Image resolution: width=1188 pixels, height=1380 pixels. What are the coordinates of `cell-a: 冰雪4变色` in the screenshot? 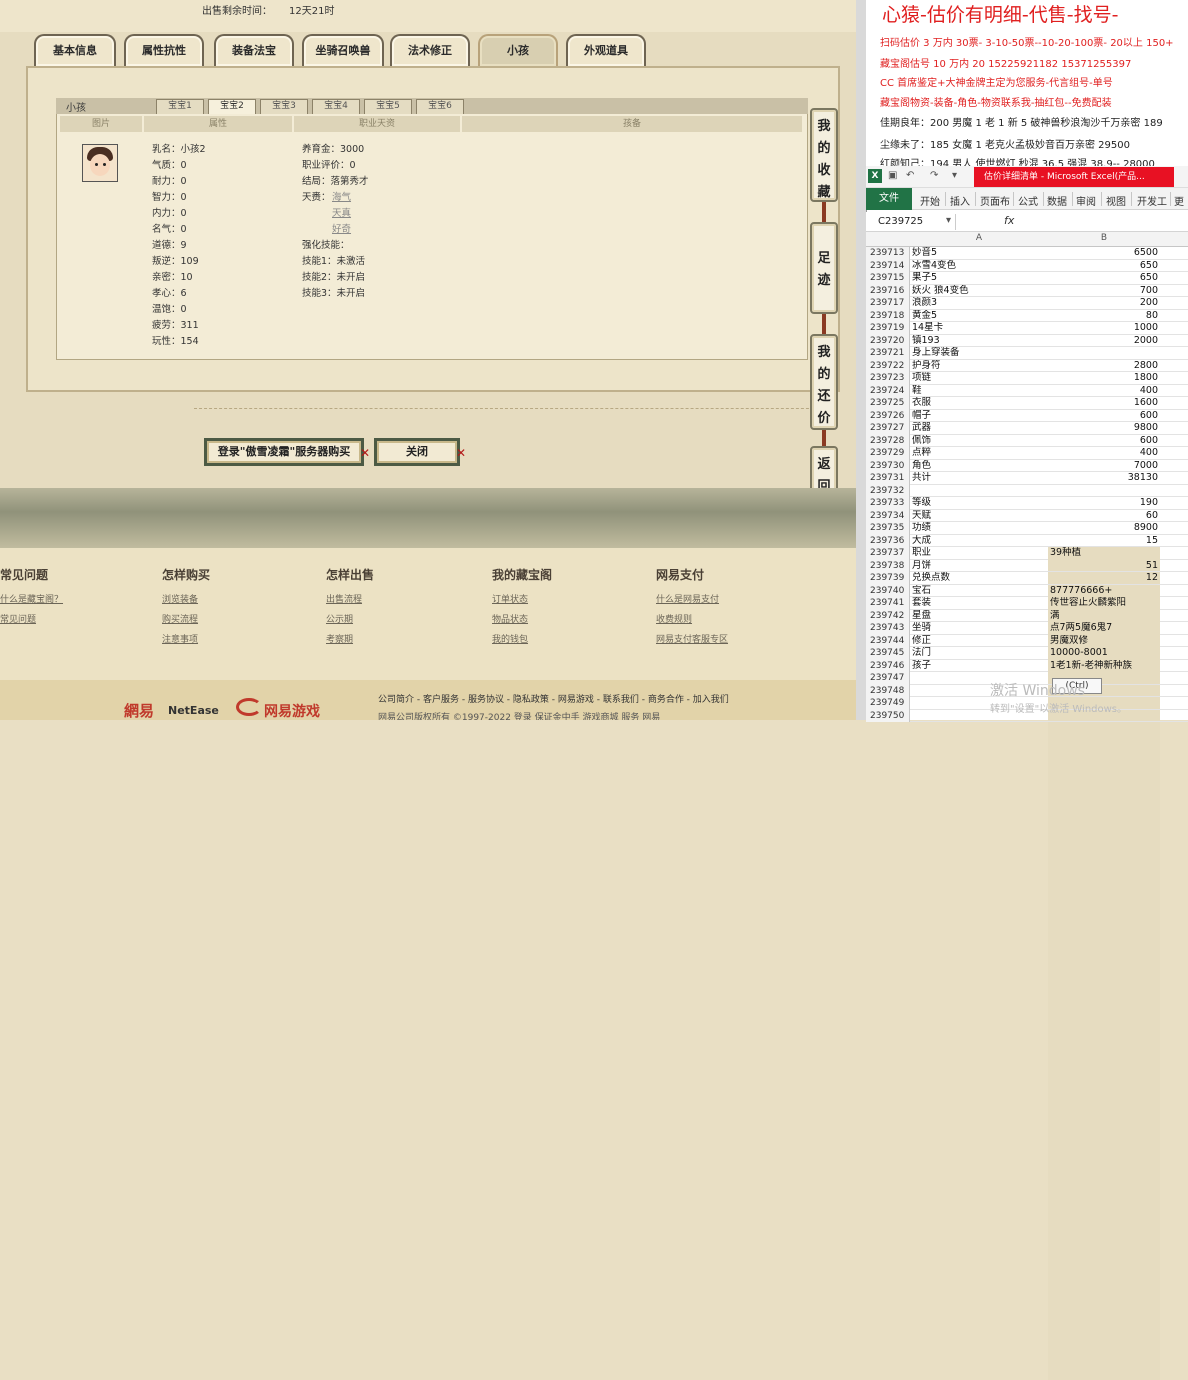 It's located at (980, 266).